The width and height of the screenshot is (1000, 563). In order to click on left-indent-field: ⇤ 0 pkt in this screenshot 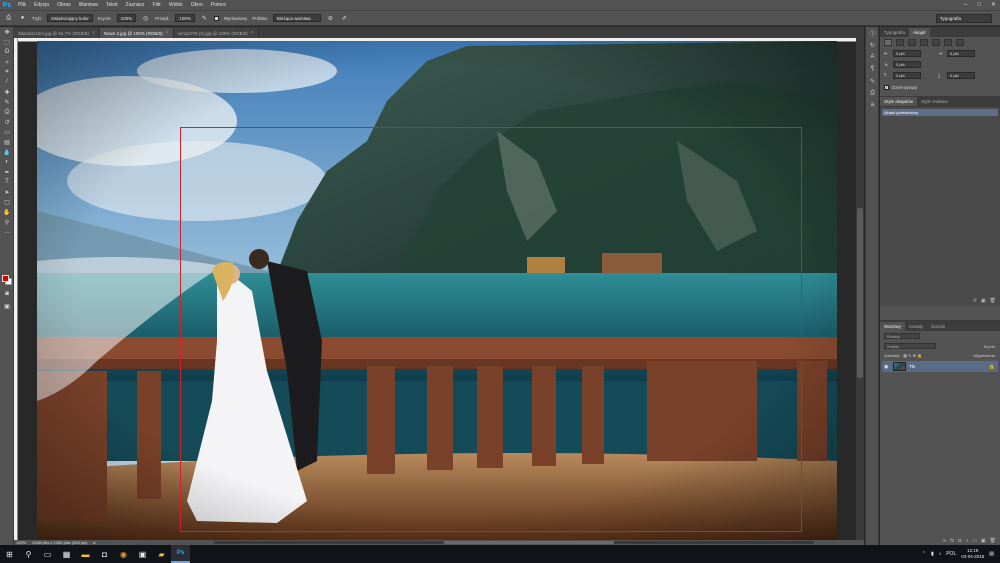, I will do `click(909, 53)`.